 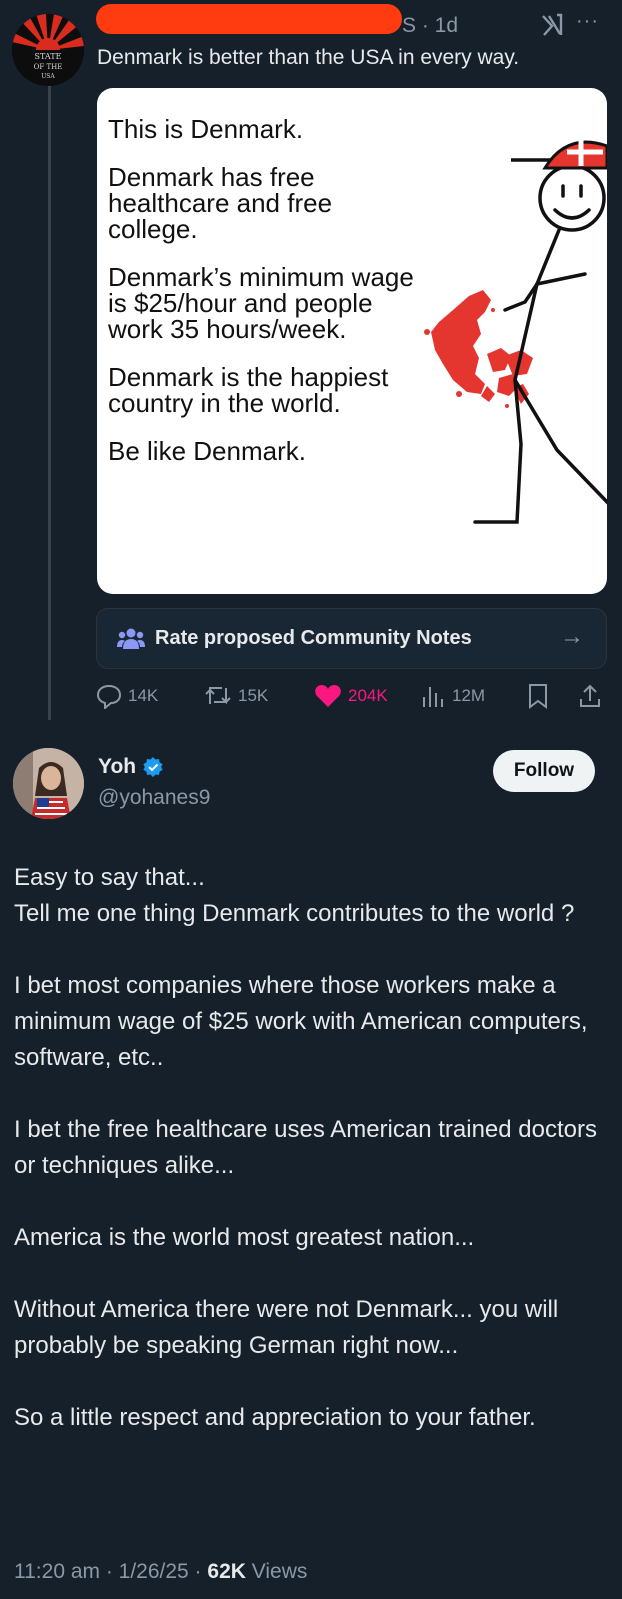 I want to click on bookmark-icon, so click(x=538, y=696).